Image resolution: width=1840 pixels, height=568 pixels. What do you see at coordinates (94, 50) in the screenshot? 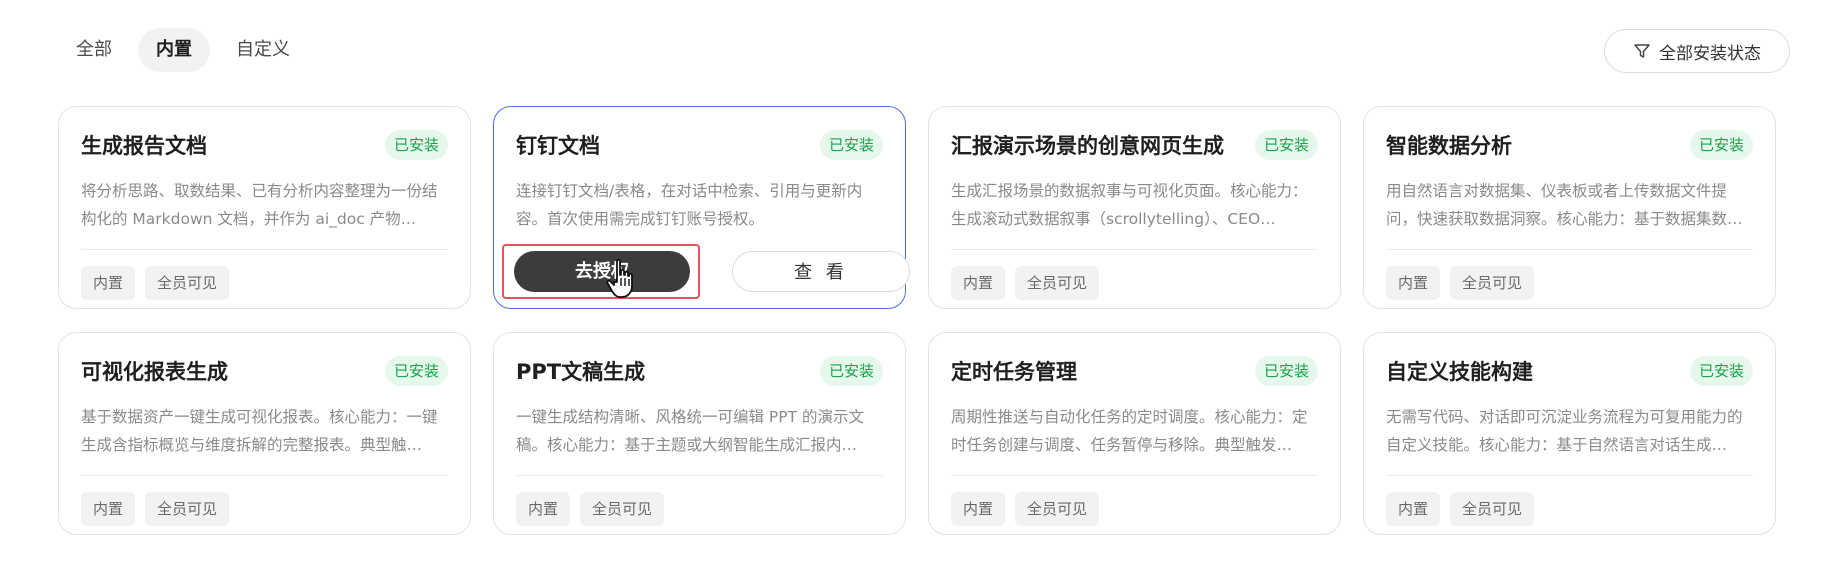
I see `tab-all: 全部` at bounding box center [94, 50].